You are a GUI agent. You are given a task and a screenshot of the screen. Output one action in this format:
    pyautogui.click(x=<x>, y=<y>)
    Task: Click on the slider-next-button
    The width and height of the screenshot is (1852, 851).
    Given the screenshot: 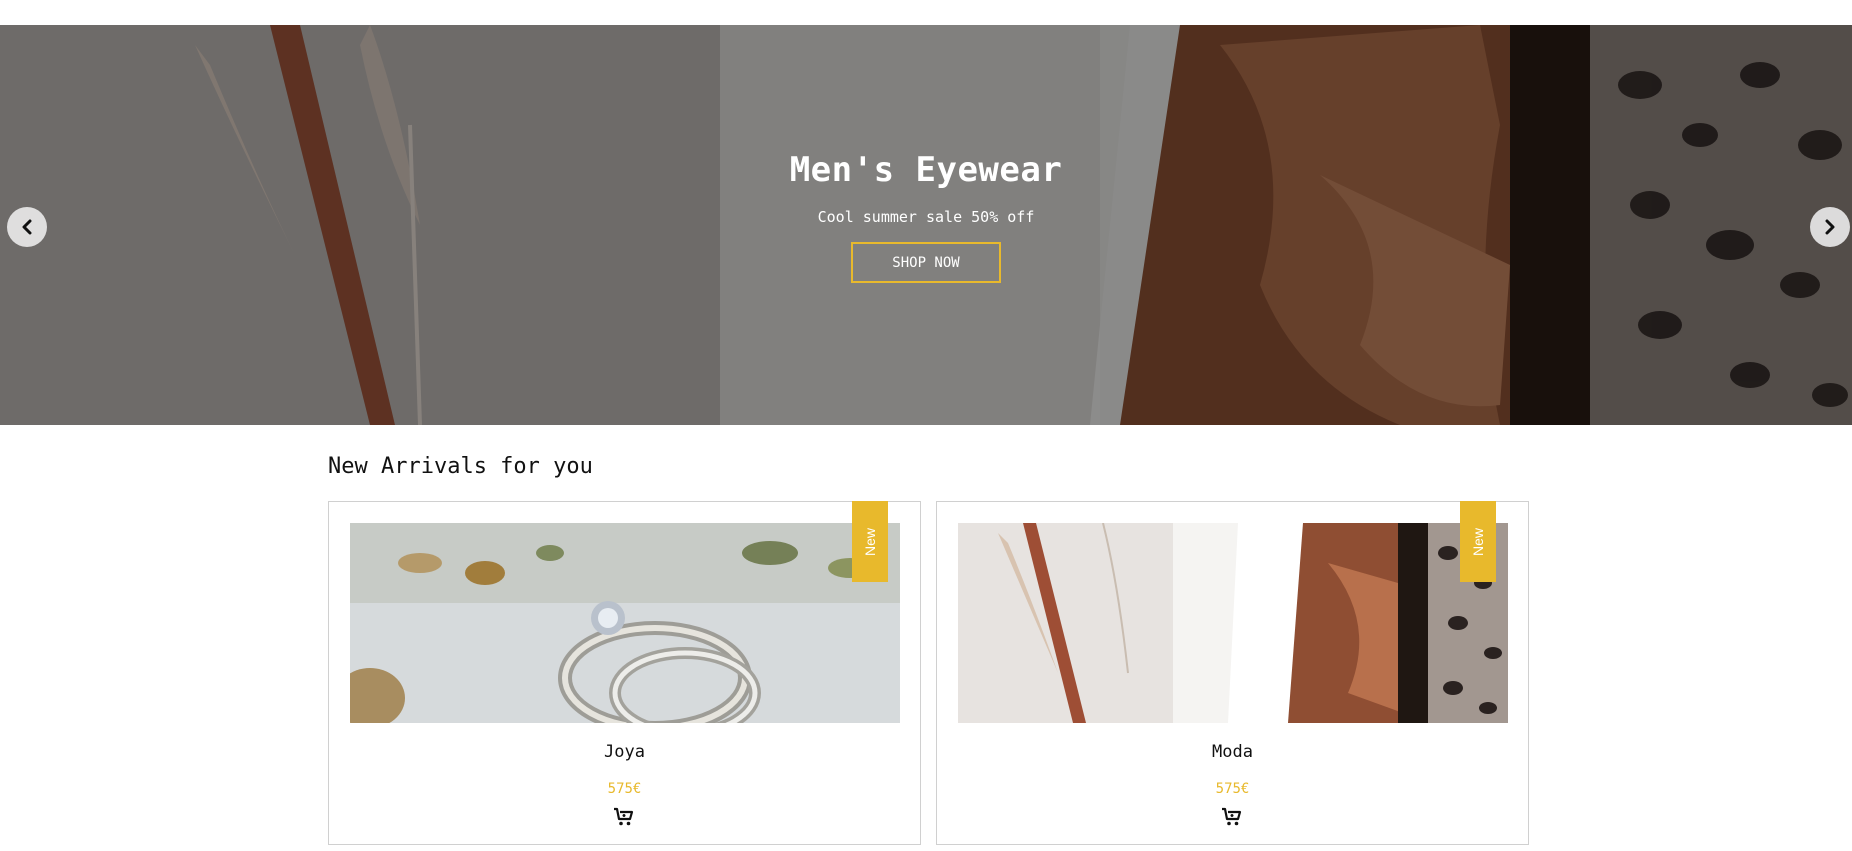 What is the action you would take?
    pyautogui.click(x=1830, y=227)
    